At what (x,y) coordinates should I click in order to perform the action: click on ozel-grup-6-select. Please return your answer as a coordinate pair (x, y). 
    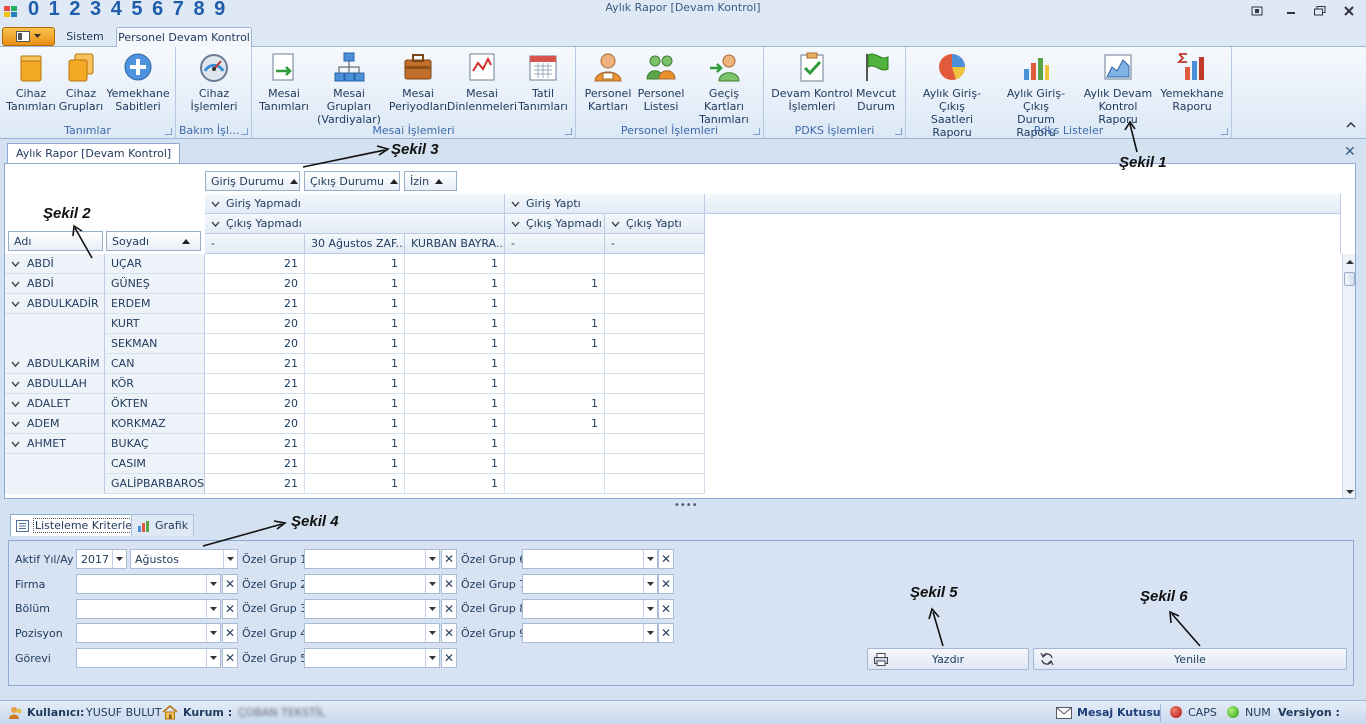
    Looking at the image, I should click on (590, 559).